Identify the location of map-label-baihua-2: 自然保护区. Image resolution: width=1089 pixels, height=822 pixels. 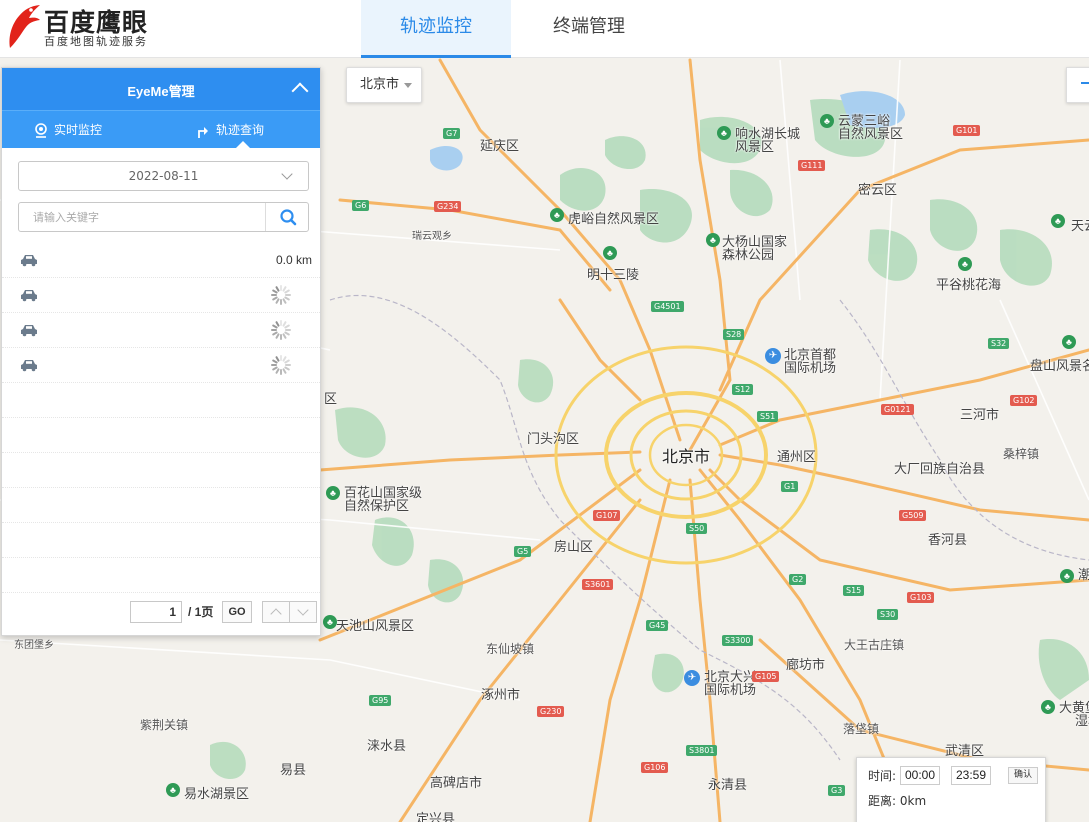
(377, 506).